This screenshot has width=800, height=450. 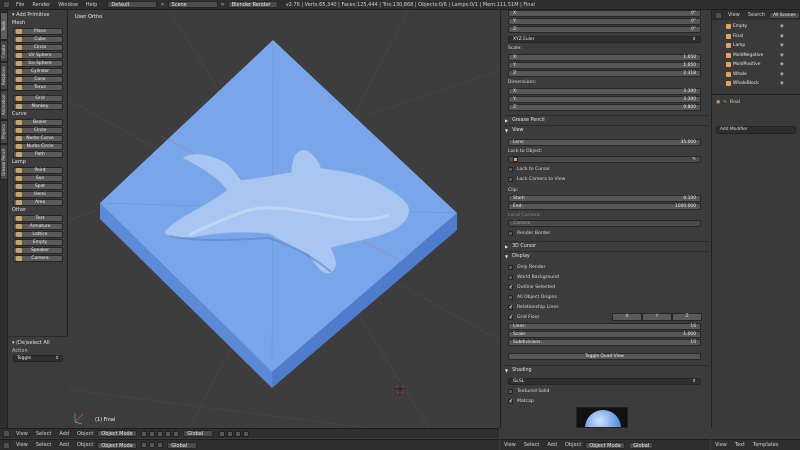 I want to click on header2-menu-add: Add, so click(x=64, y=445).